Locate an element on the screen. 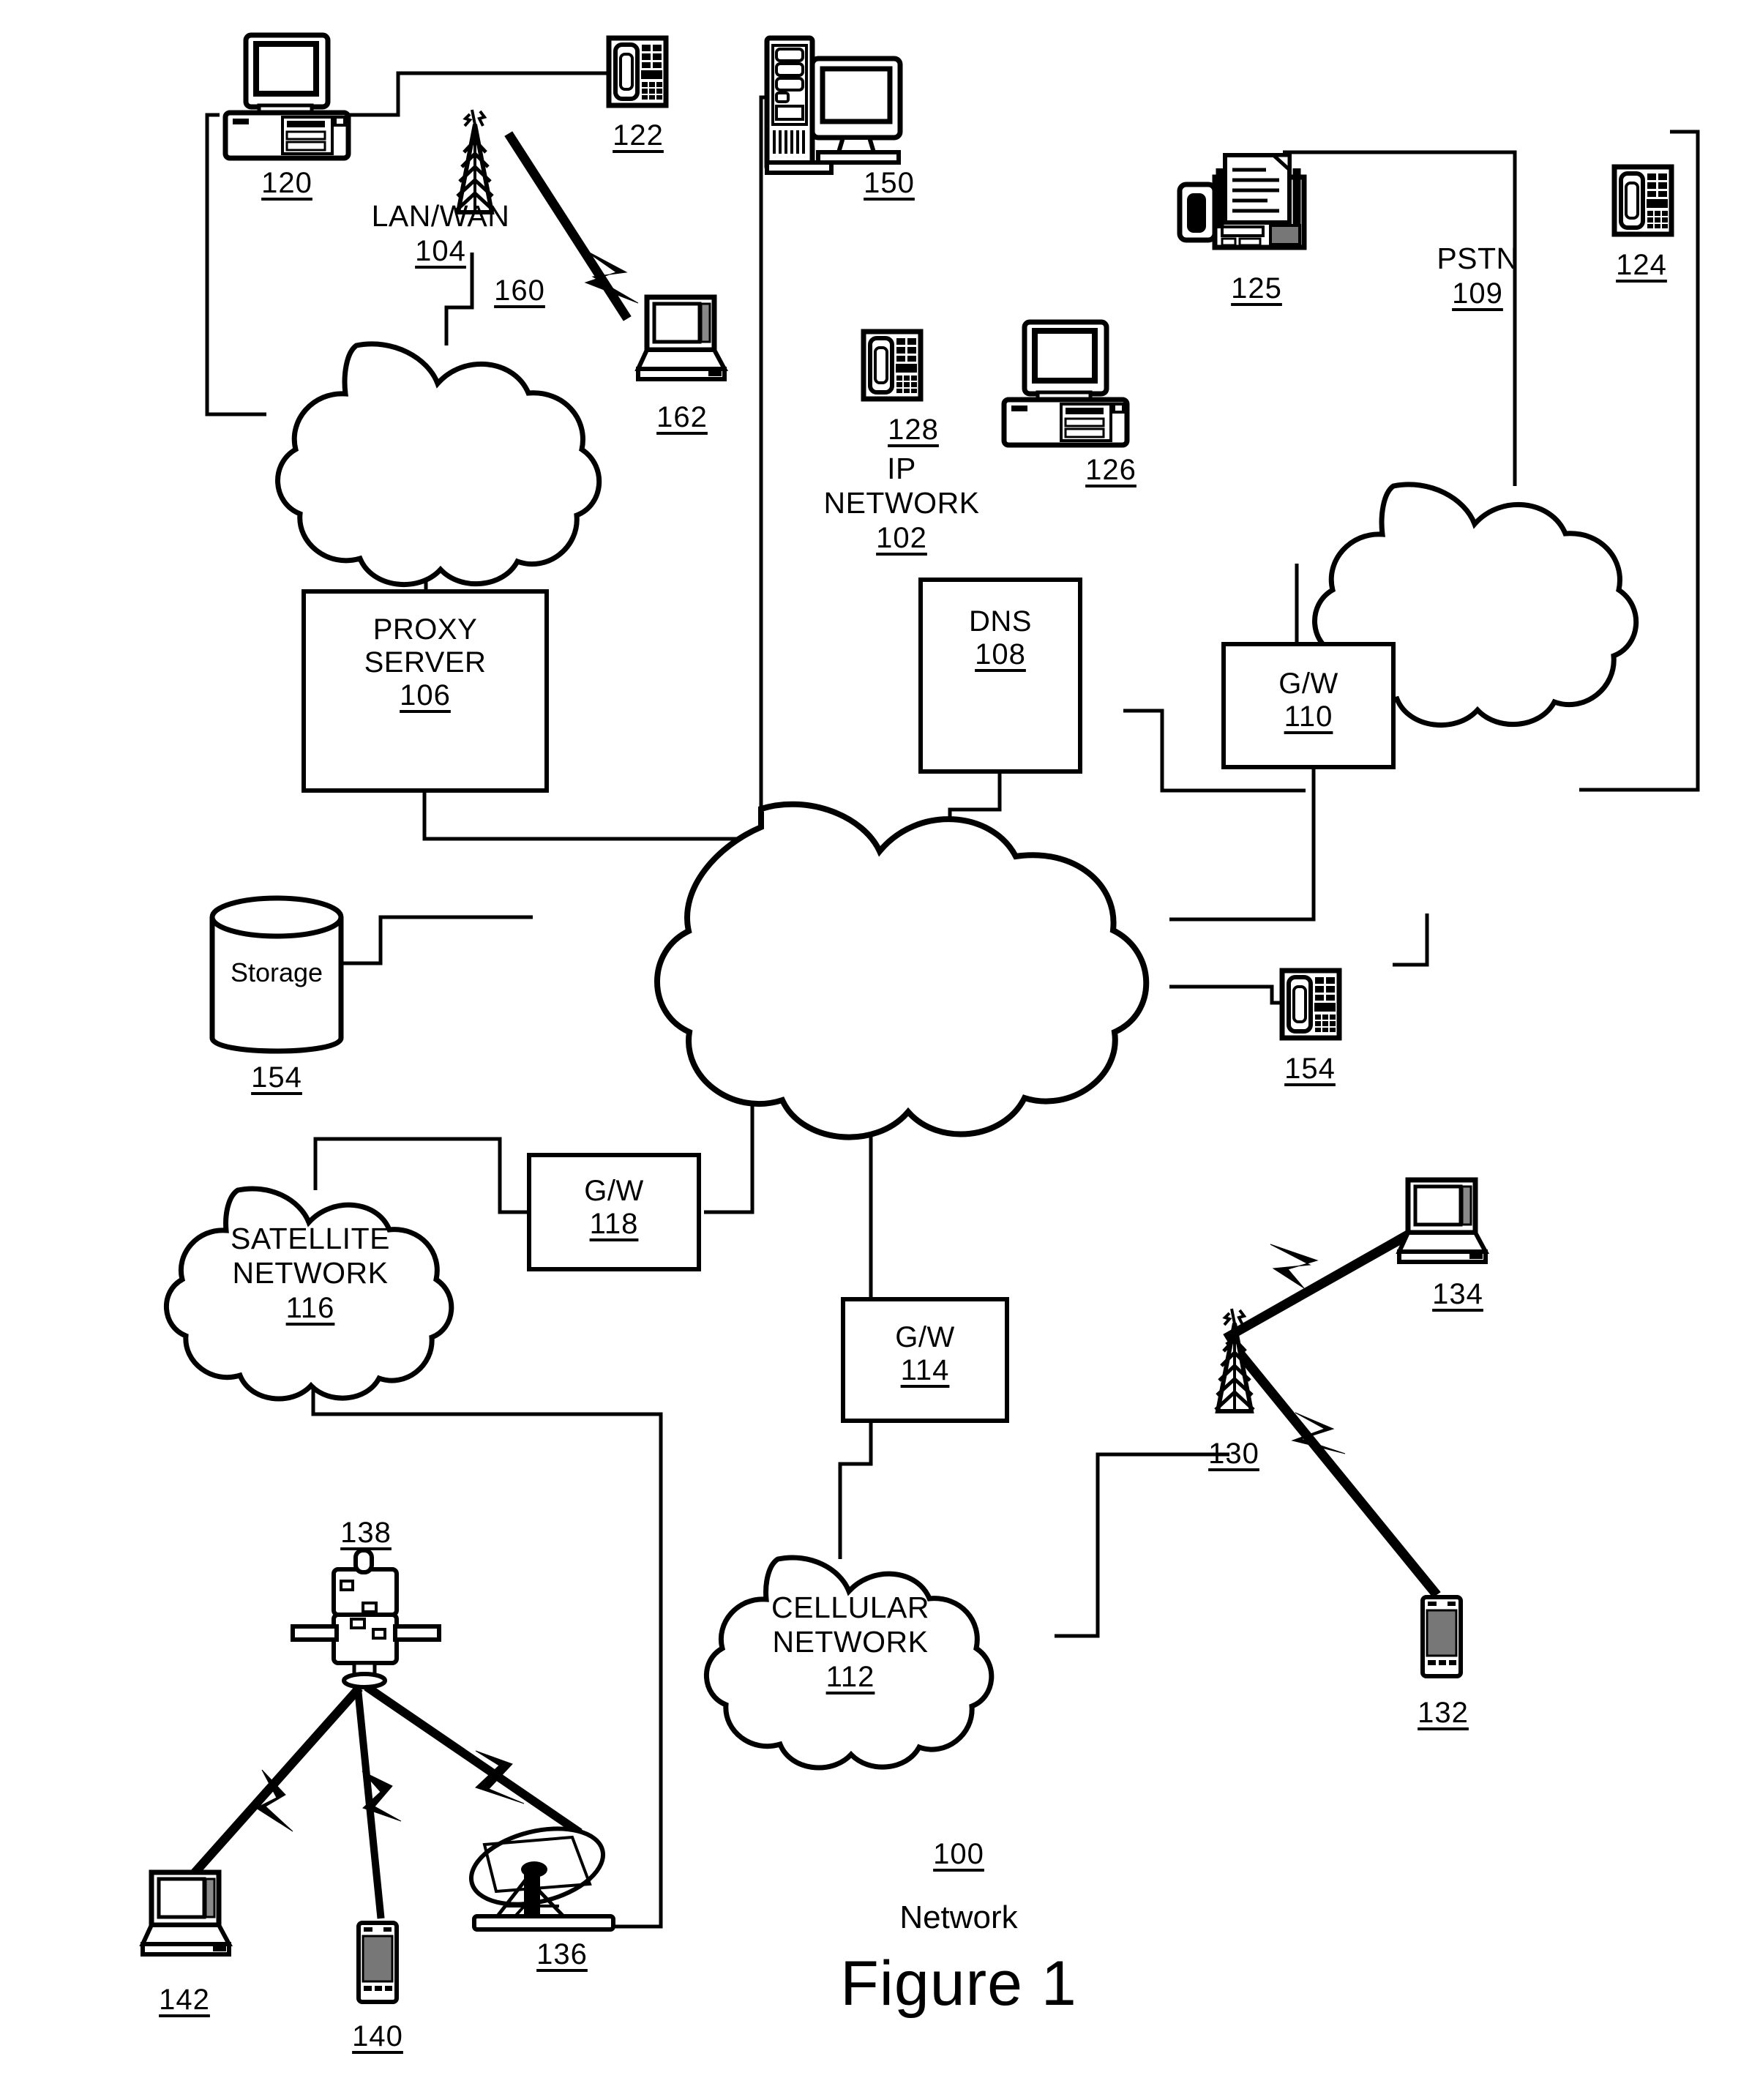 This screenshot has width=1760, height=2100. ref-tower-server-150: 150 is located at coordinates (889, 183).